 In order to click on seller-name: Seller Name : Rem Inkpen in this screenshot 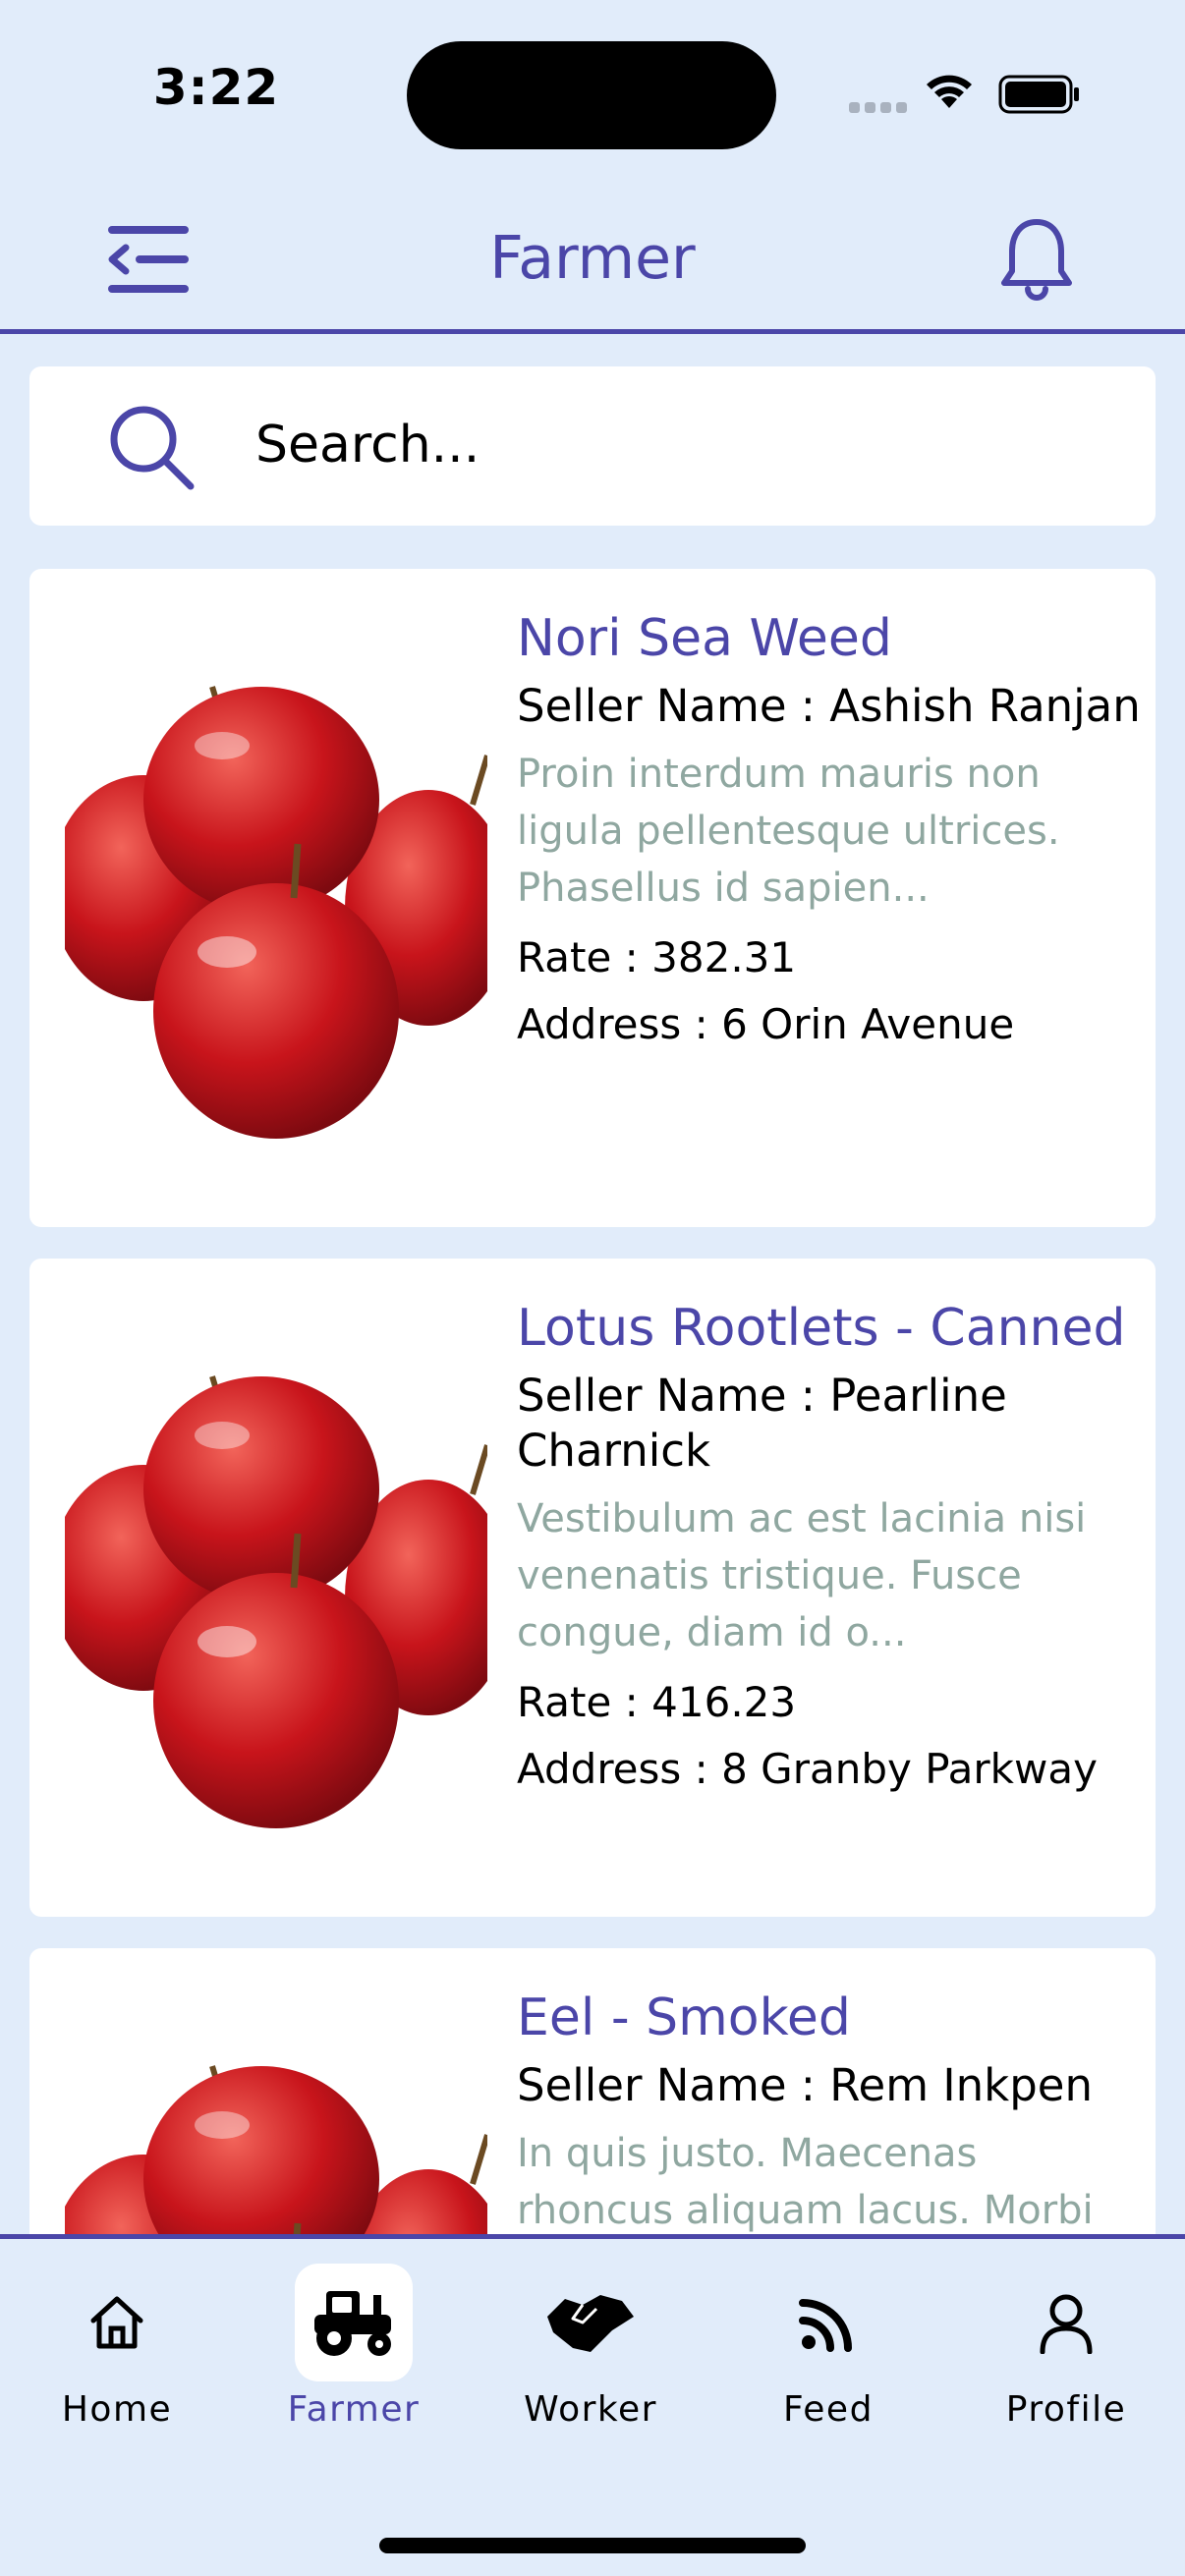, I will do `click(805, 2085)`.